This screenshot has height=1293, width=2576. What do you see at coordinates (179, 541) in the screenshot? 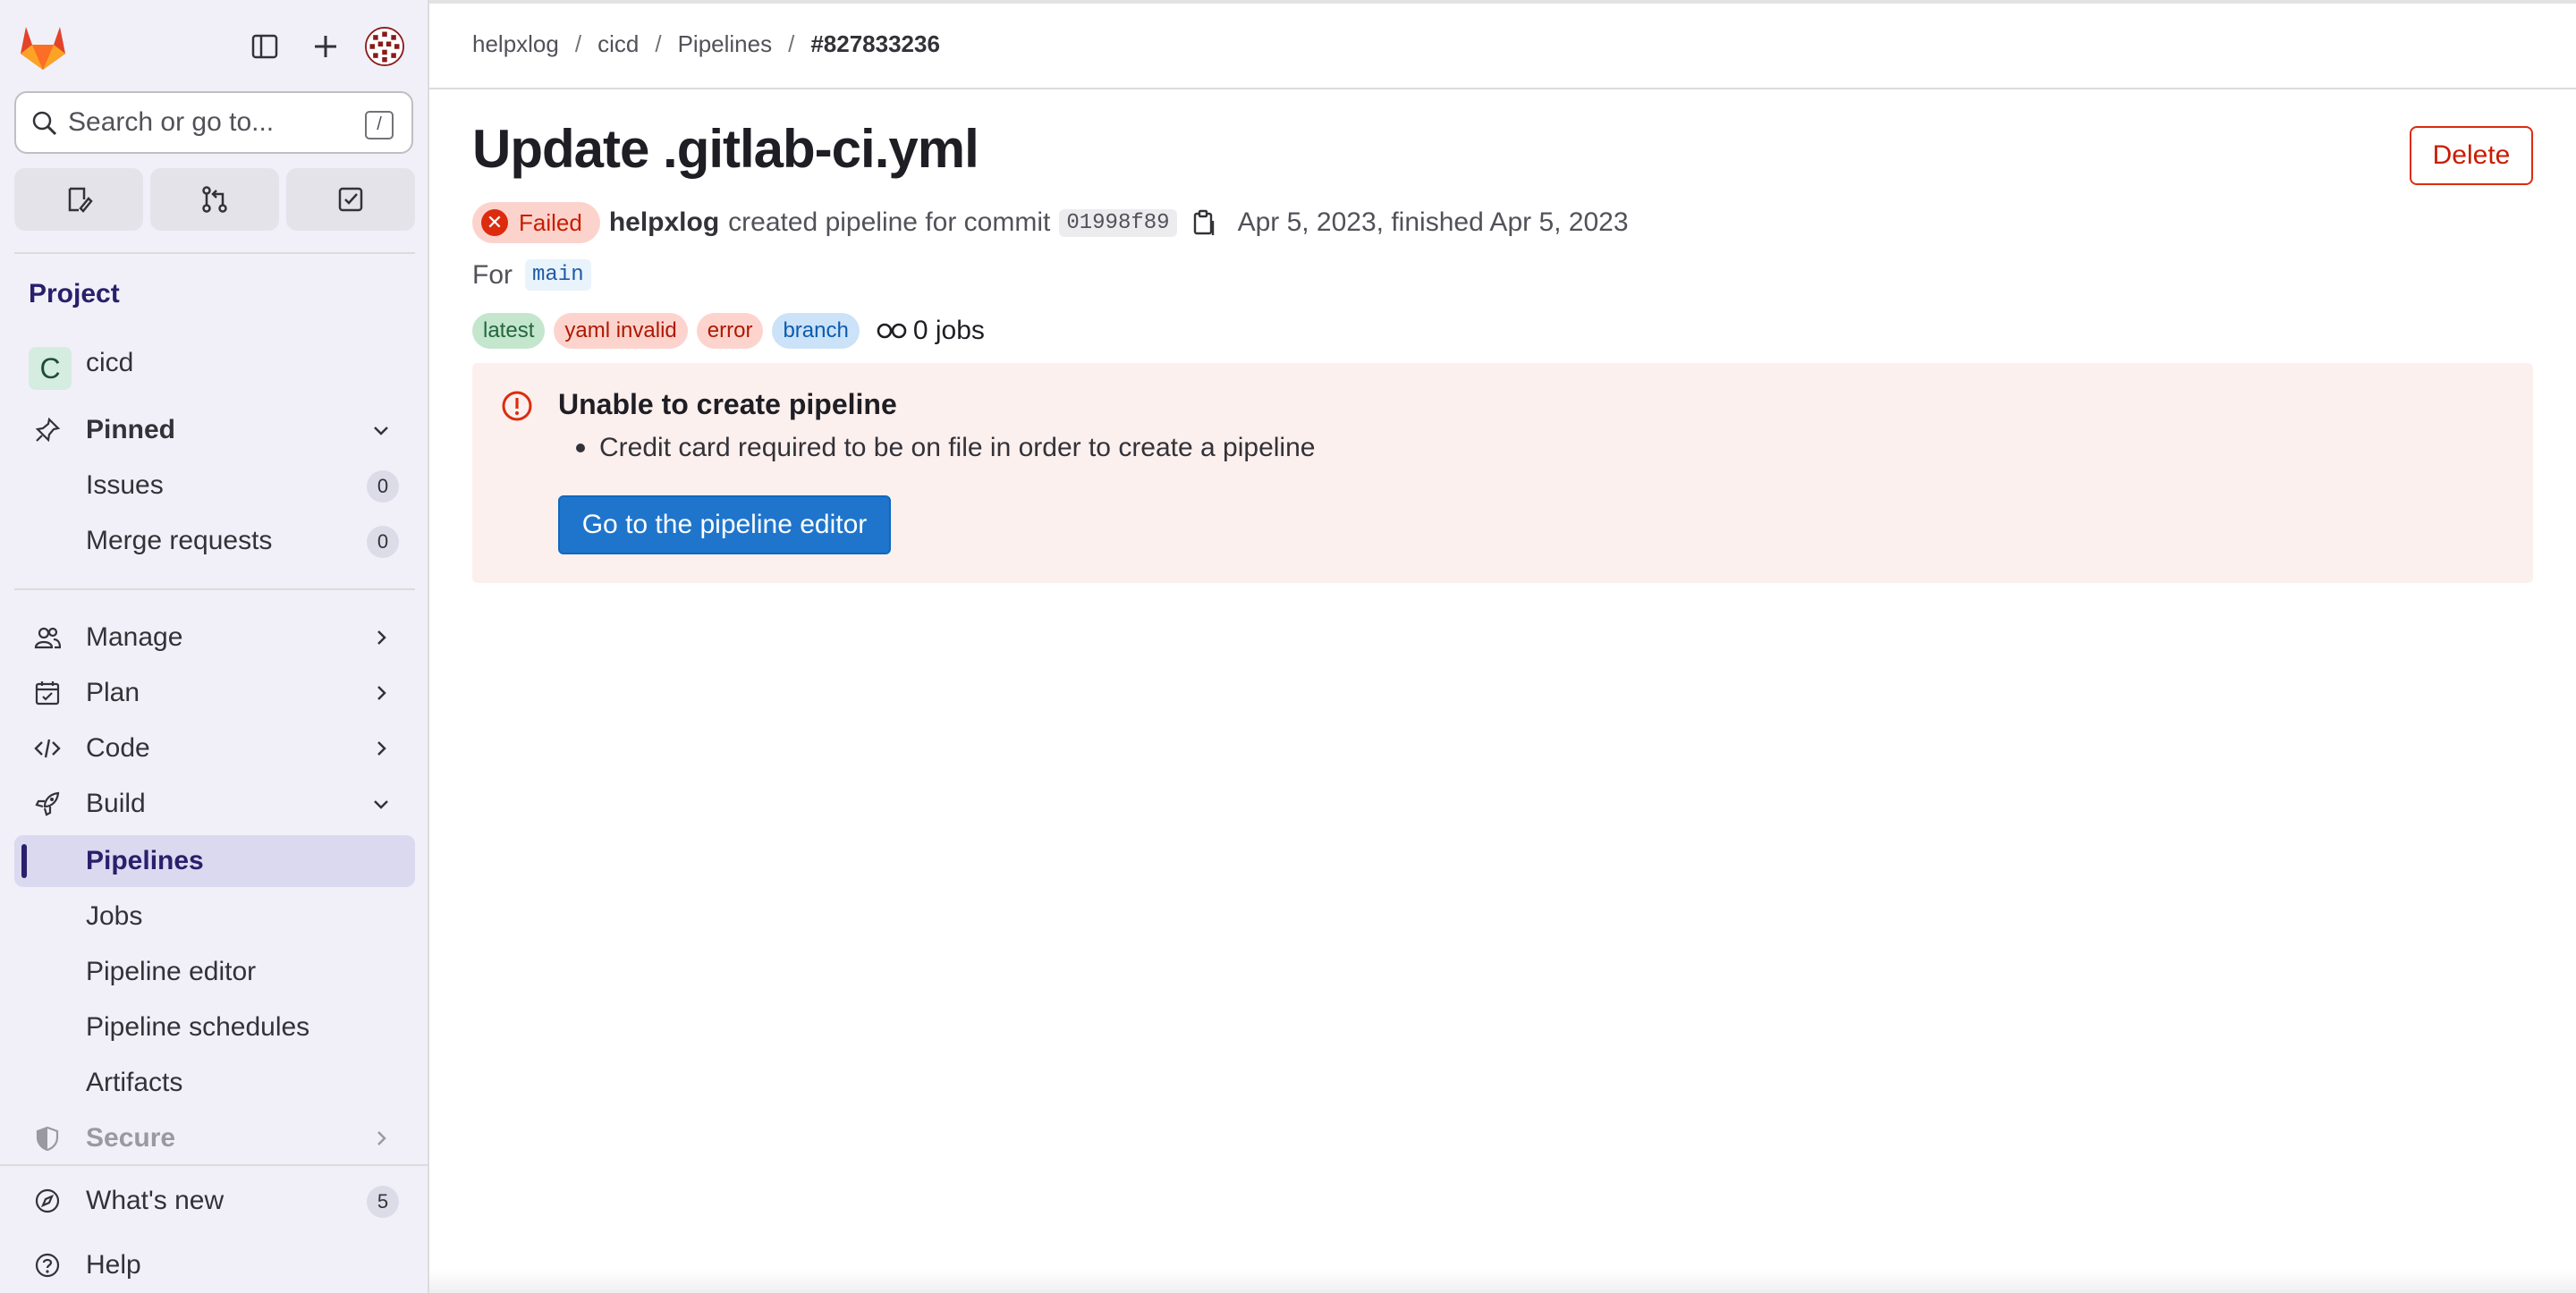
I see `sidebar-item-label: Merge requests` at bounding box center [179, 541].